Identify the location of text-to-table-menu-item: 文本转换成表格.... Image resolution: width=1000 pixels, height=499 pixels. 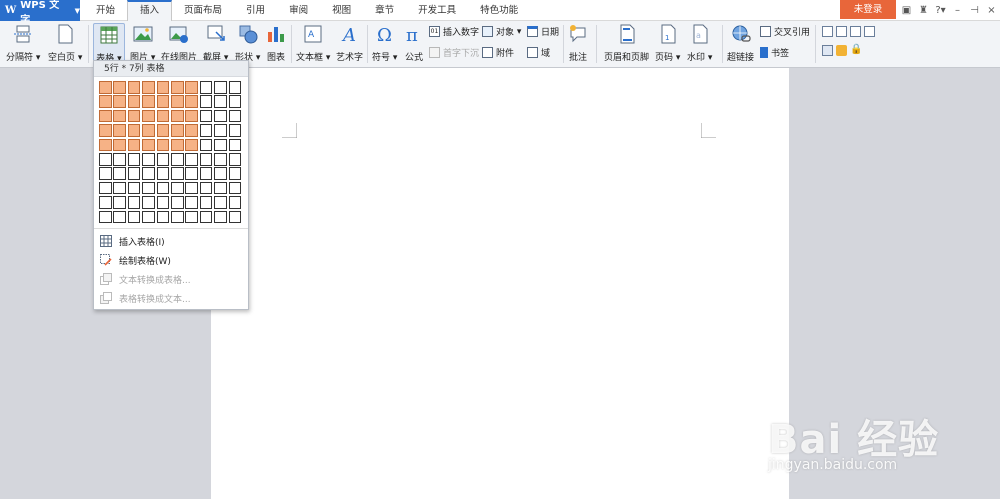
(145, 279).